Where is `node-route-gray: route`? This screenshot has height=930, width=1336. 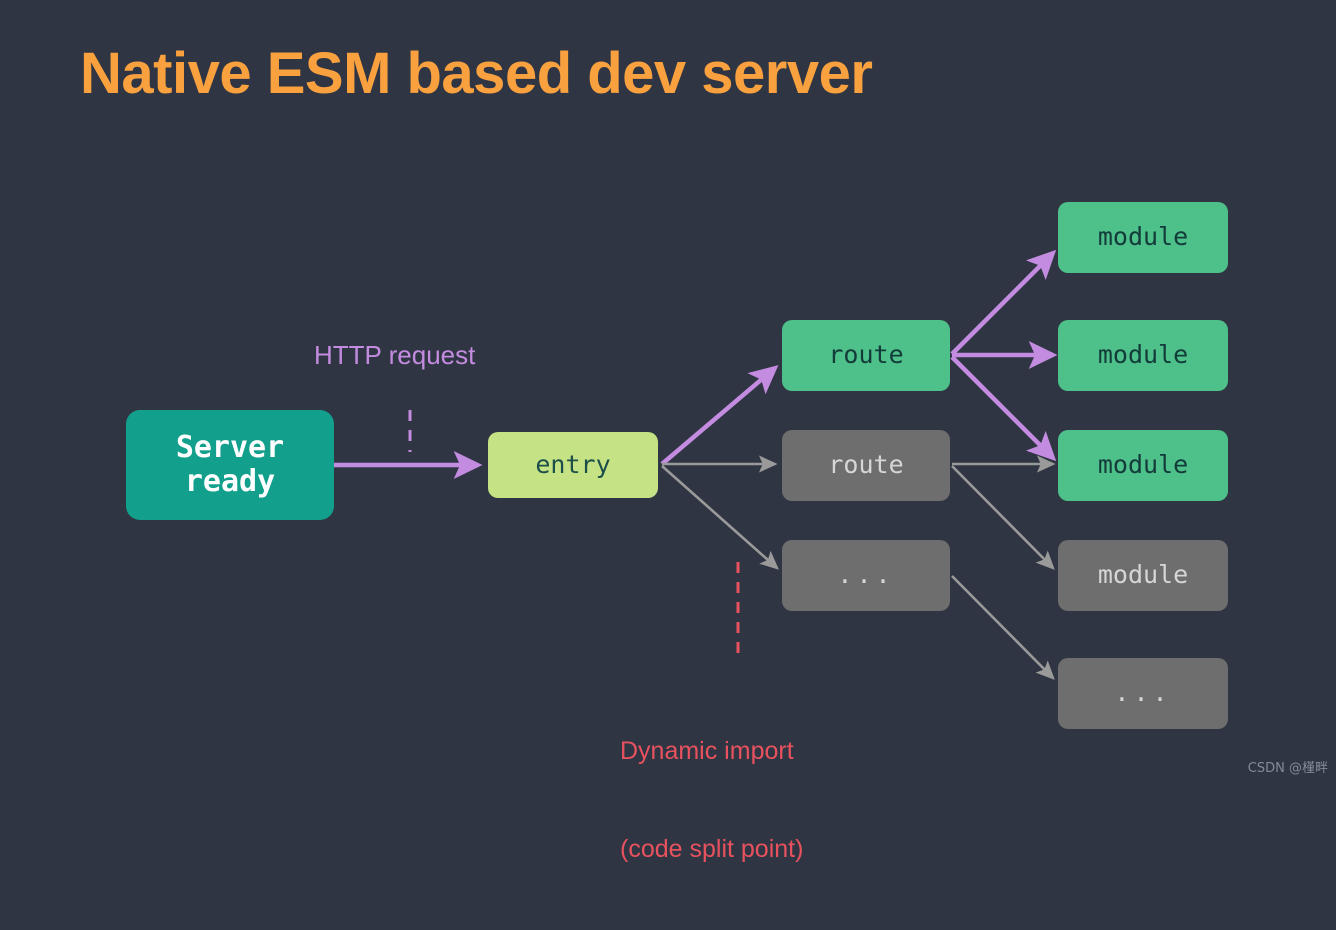
node-route-gray: route is located at coordinates (866, 465).